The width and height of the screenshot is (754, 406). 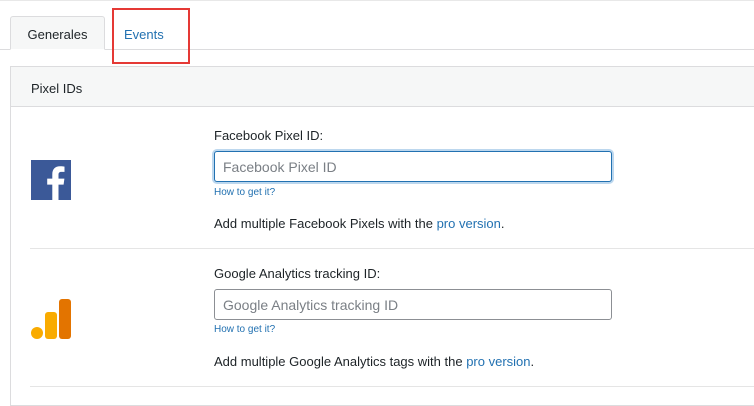 I want to click on facebook-pixel-input, so click(x=413, y=166).